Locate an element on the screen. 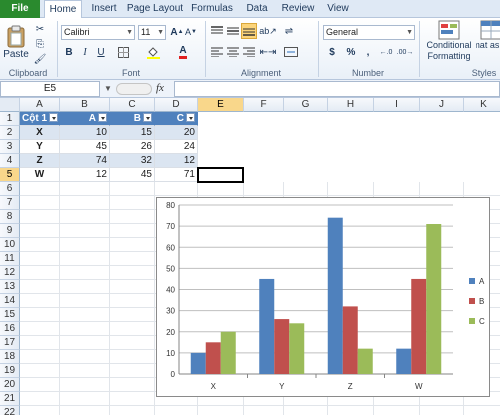 The width and height of the screenshot is (500, 415). format-as-table-button: Format as Table is located at coordinates (488, 43).